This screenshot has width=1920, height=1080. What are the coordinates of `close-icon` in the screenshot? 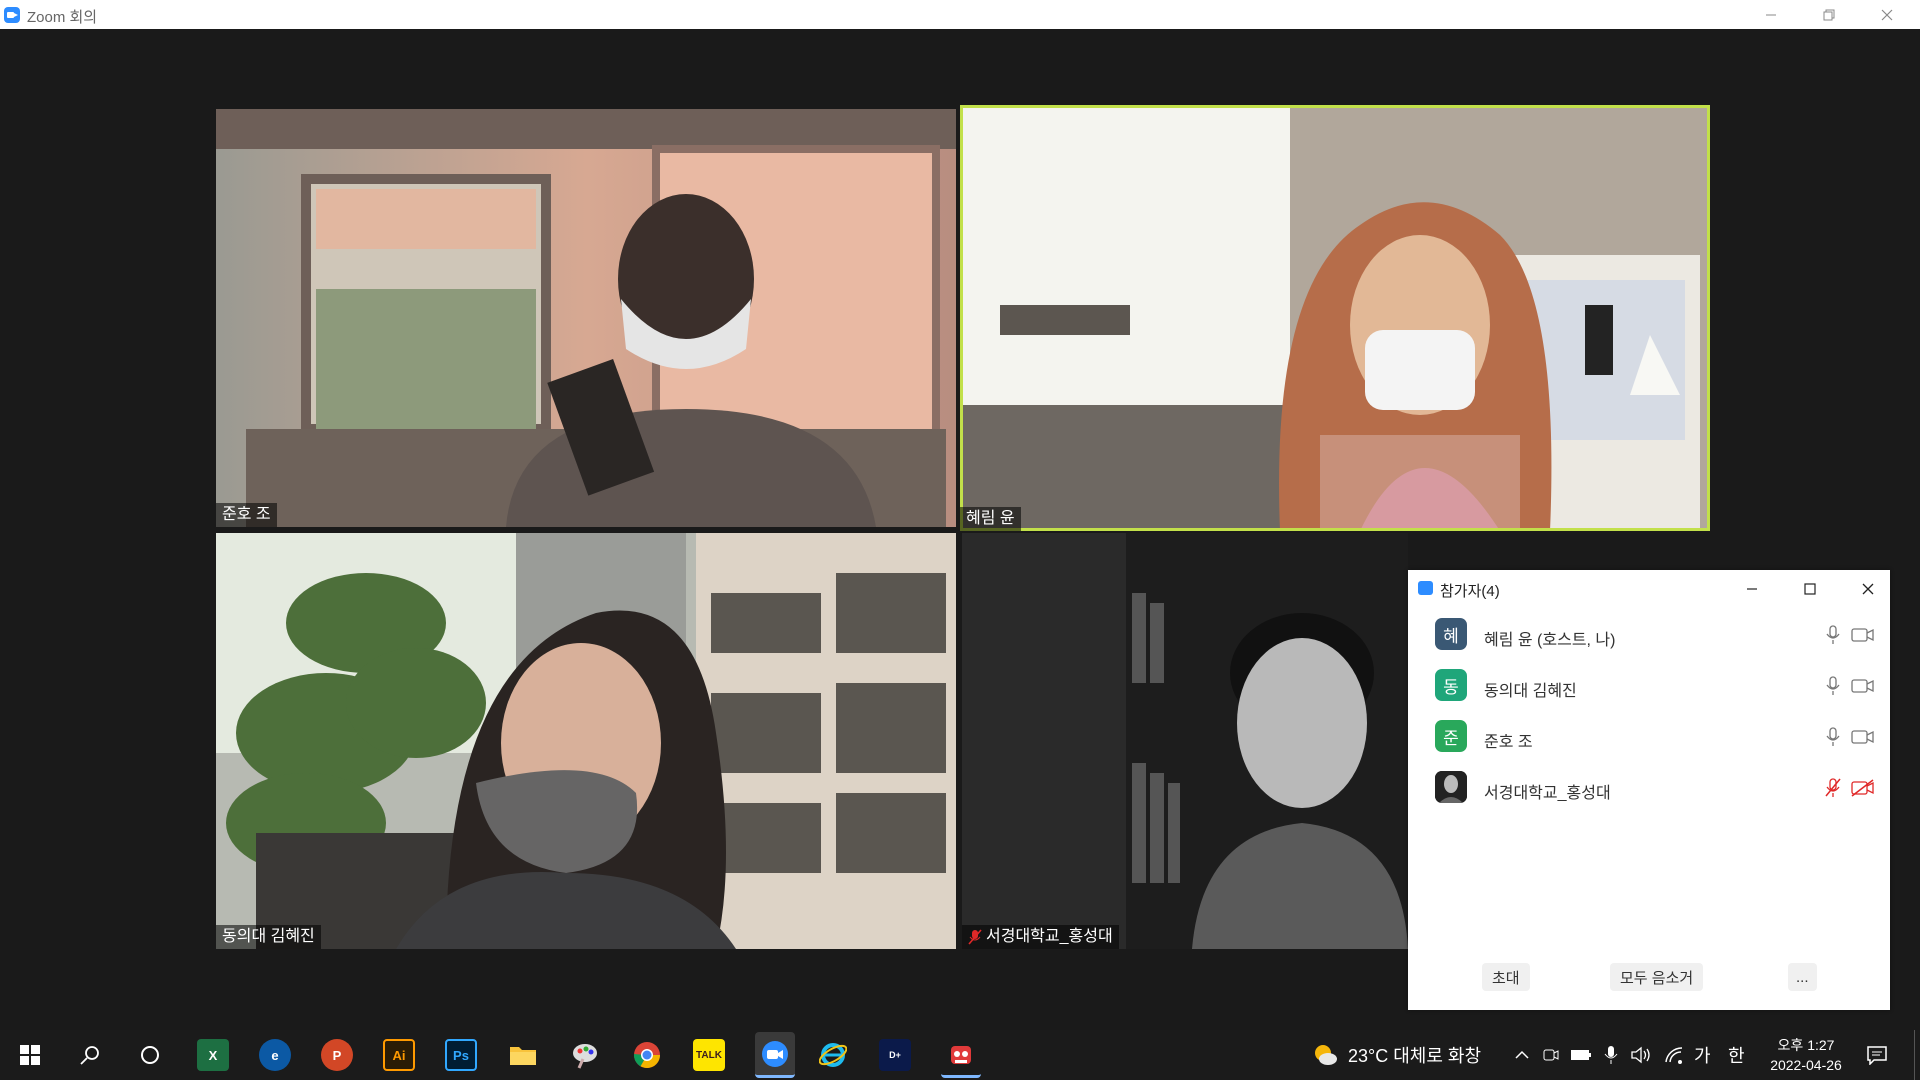 It's located at (1868, 589).